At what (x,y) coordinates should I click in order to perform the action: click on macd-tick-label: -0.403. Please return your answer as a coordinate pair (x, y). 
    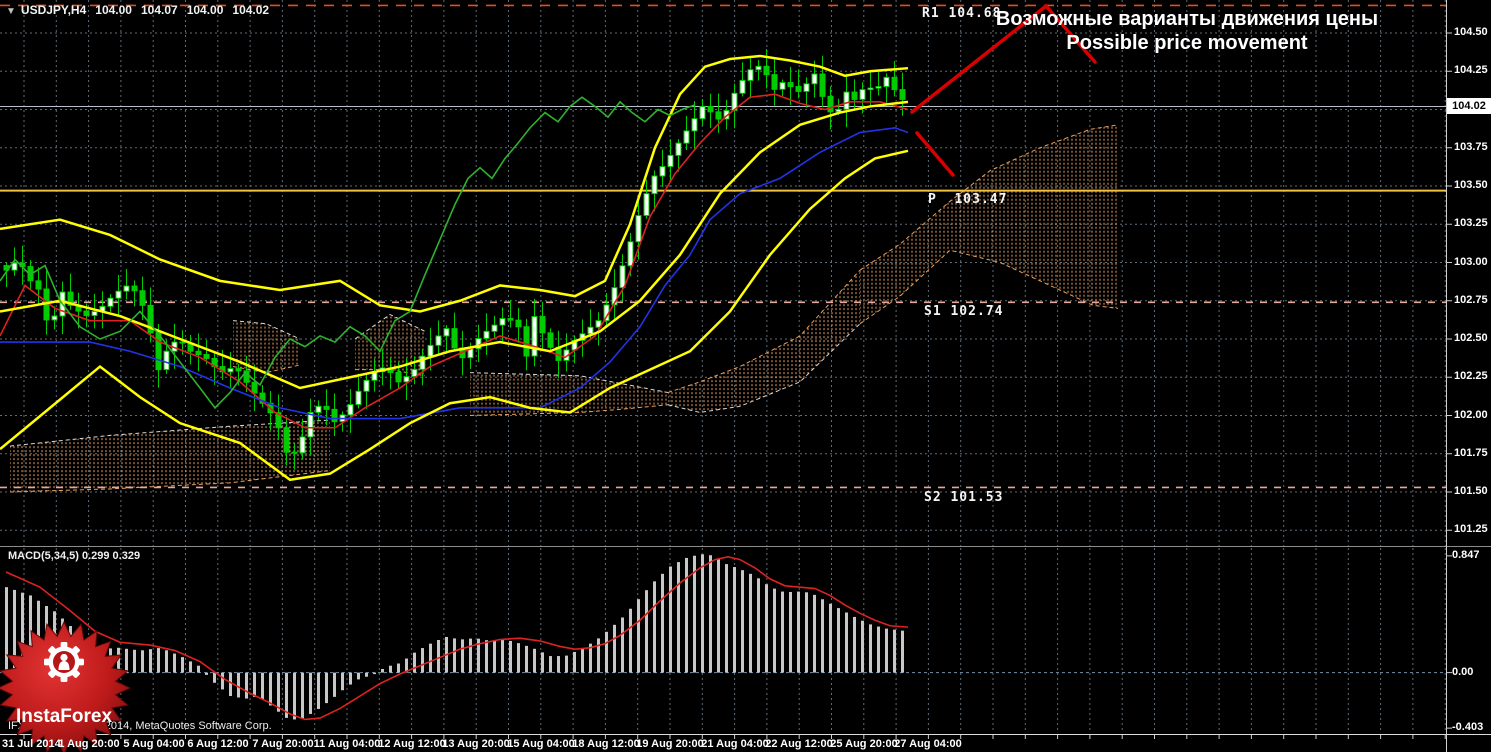
    Looking at the image, I should click on (1468, 727).